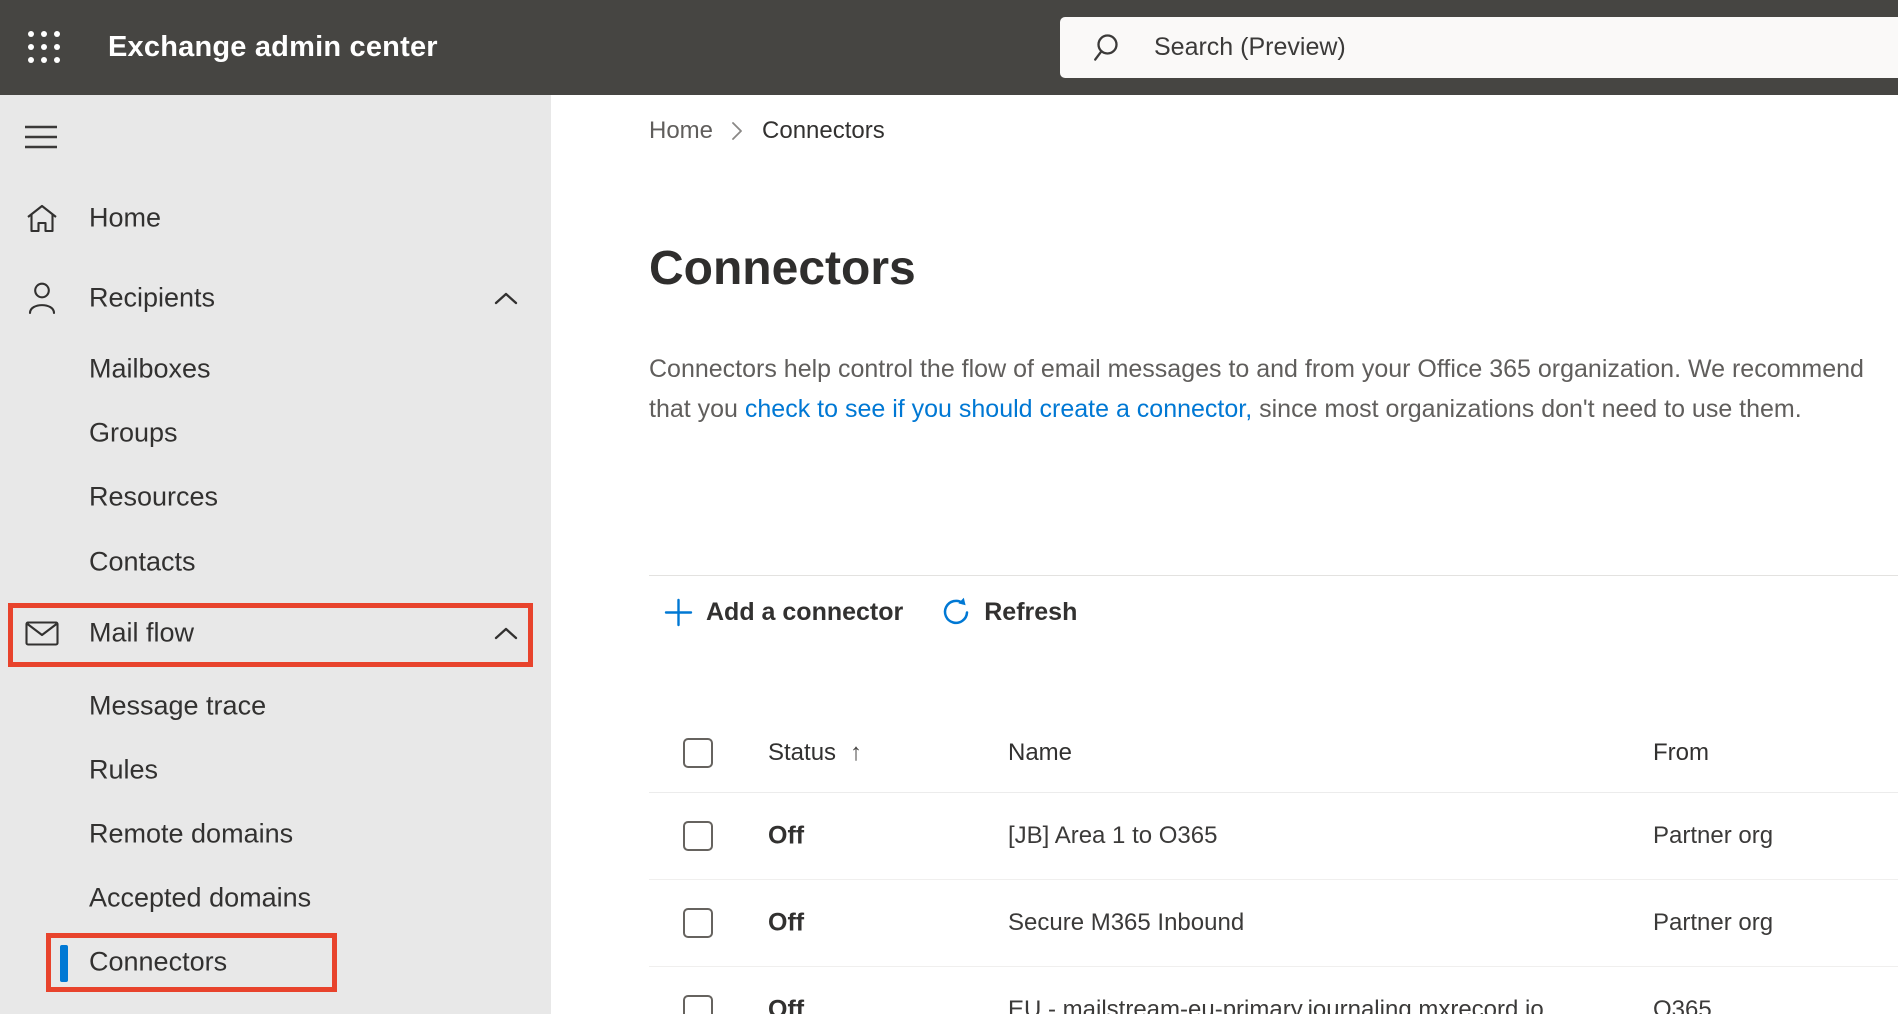 The image size is (1898, 1014). Describe the element at coordinates (275, 433) in the screenshot. I see `sidebar-item-groups: Groups` at that location.